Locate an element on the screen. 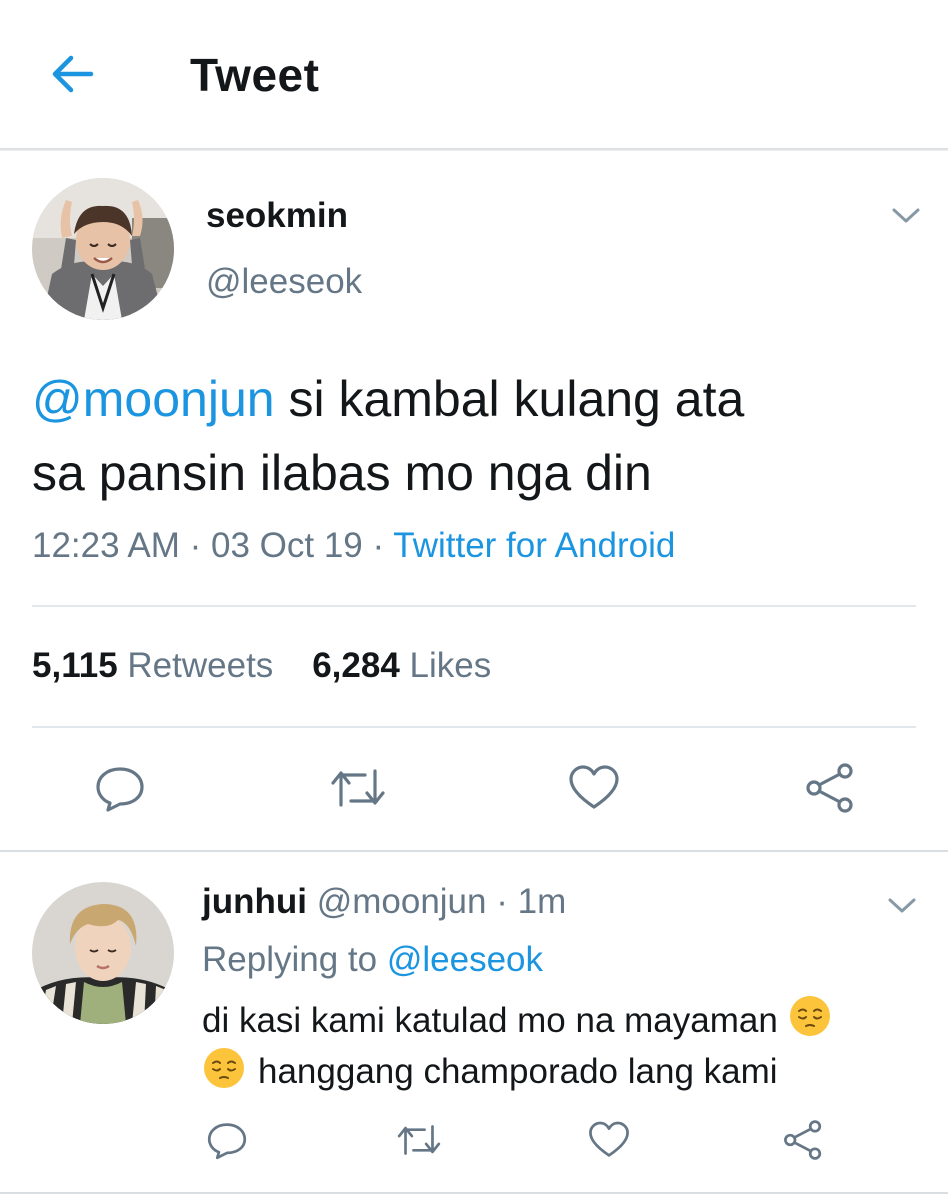 This screenshot has height=1200, width=948. retweets-stat: 5,115 Retweets is located at coordinates (152, 665).